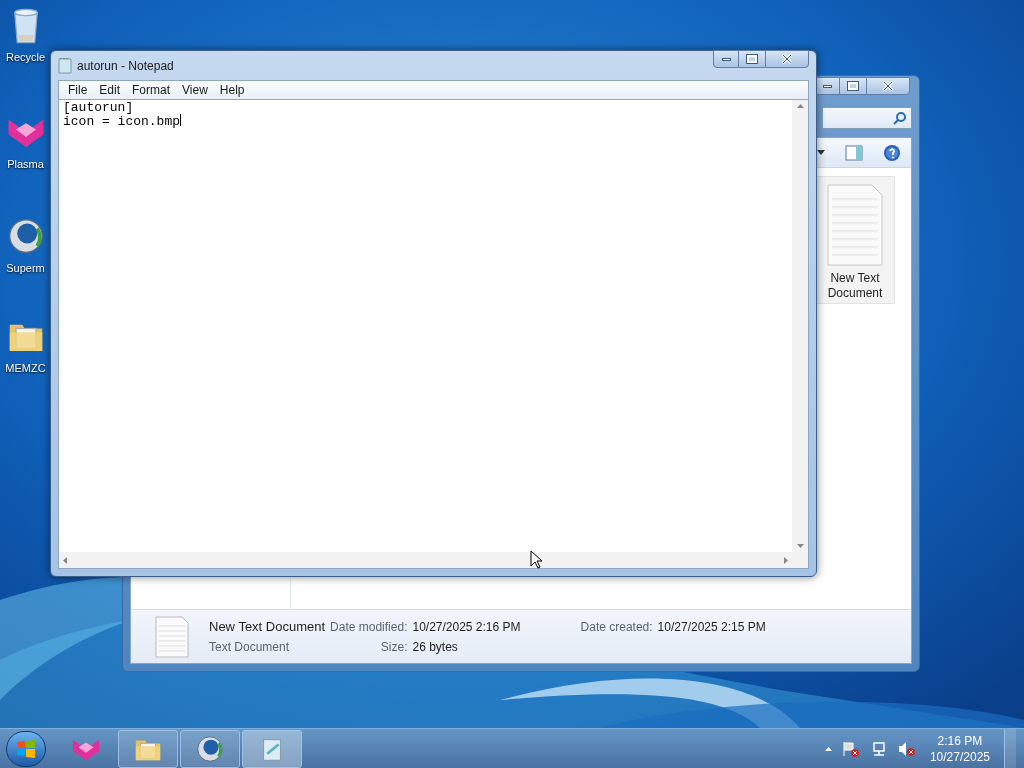 This screenshot has height=768, width=1024. Describe the element at coordinates (25, 346) in the screenshot. I see `desktop-shortcut: MEMZC` at that location.